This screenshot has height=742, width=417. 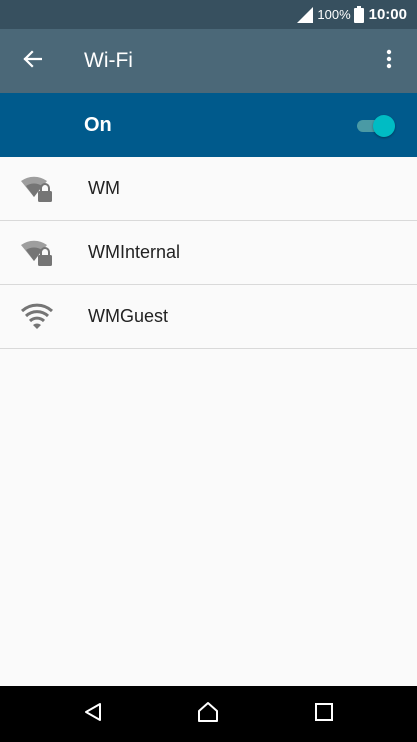 I want to click on more-vert-icon, so click(x=389, y=61).